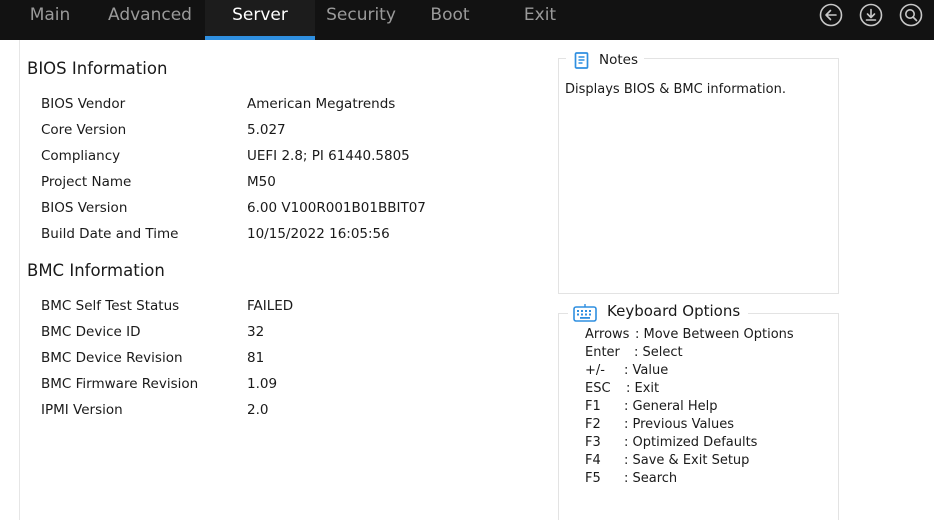  Describe the element at coordinates (646, 370) in the screenshot. I see `key-plus-minus-desc: : Value` at that location.